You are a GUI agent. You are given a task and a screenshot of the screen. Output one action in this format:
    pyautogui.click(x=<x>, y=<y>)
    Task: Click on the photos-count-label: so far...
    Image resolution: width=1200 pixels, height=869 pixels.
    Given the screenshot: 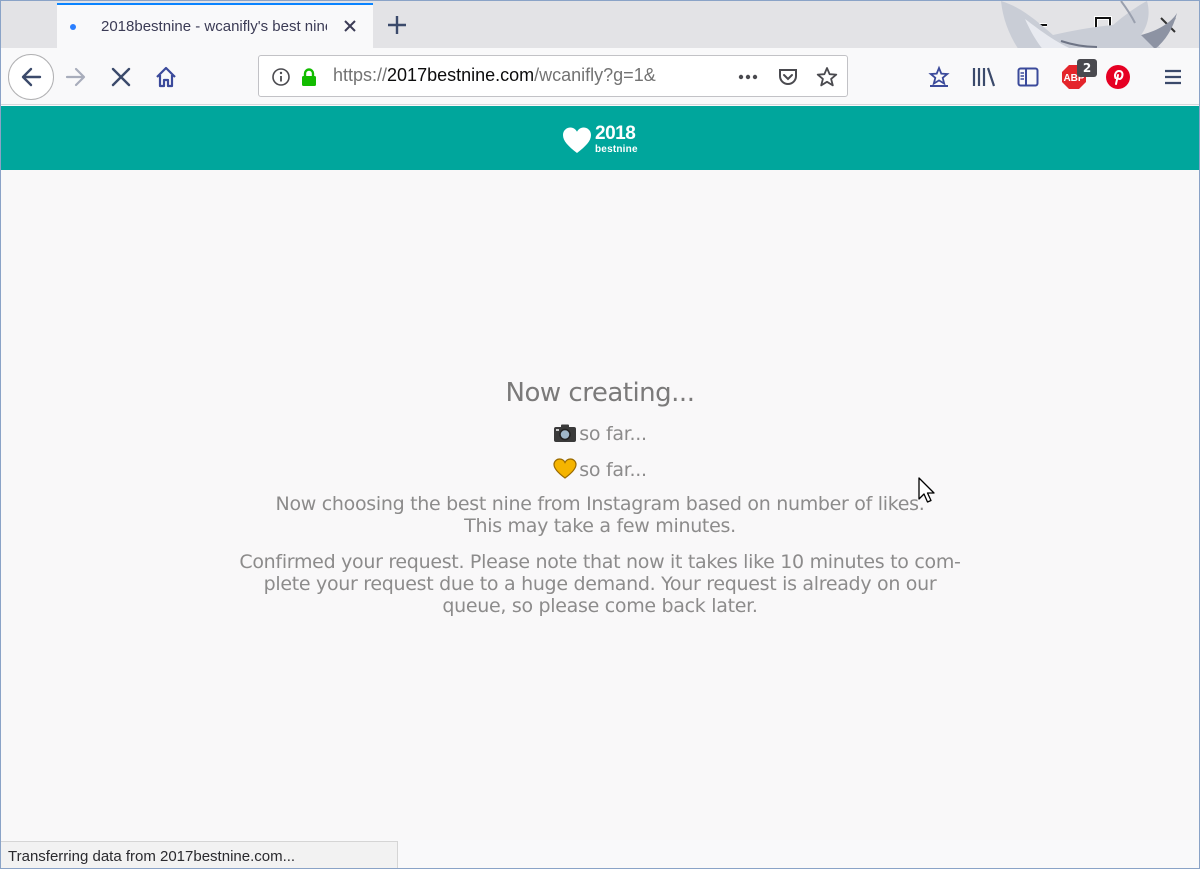 What is the action you would take?
    pyautogui.click(x=613, y=434)
    